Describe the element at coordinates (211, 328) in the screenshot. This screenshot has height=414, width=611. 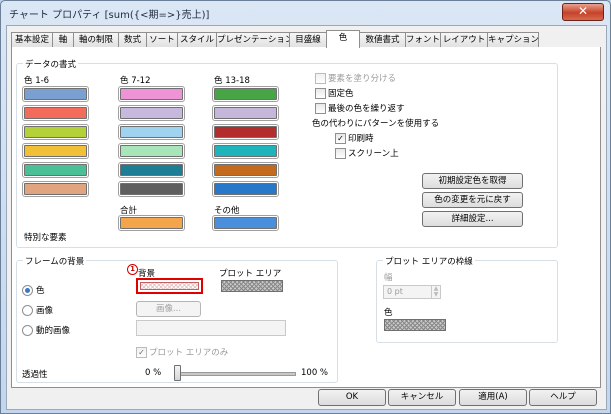
I see `dynamic-image-input` at that location.